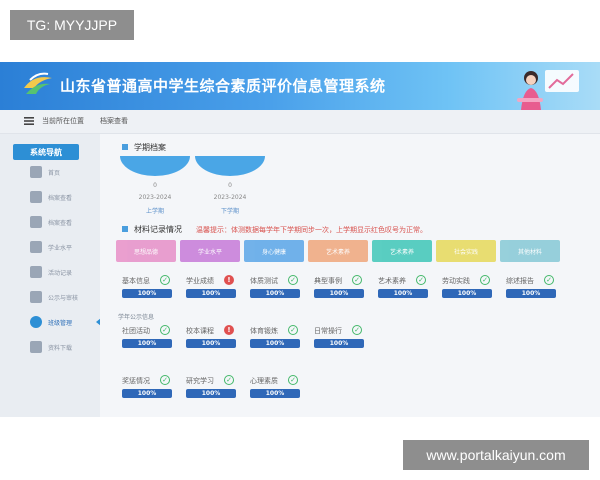  Describe the element at coordinates (274, 251) in the screenshot. I see `category-tab: 身心健康` at that location.